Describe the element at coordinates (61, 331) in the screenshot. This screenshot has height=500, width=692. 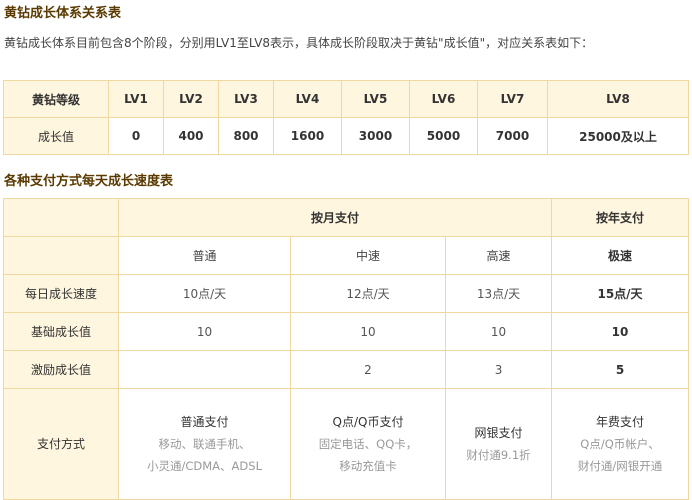
I see `row-label: 基础成长值` at that location.